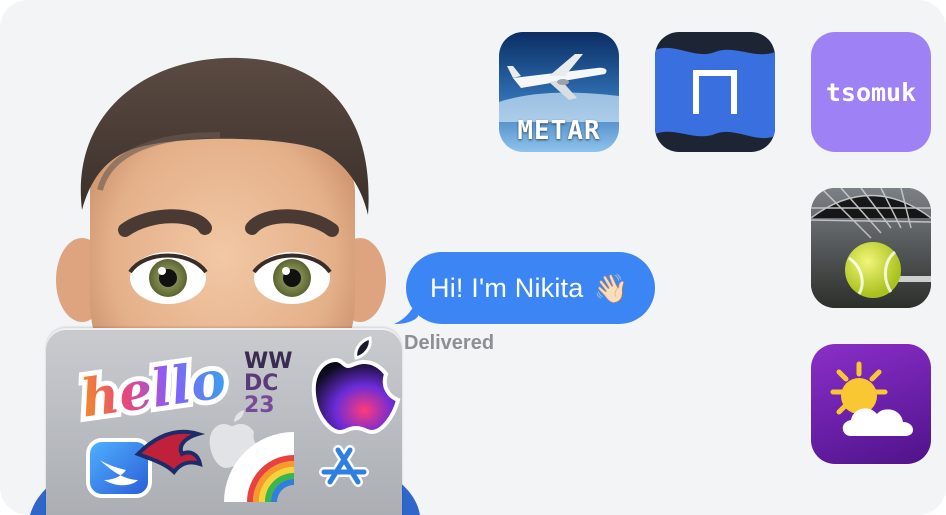 Image resolution: width=946 pixels, height=515 pixels. I want to click on svg-text: hello, so click(153, 389).